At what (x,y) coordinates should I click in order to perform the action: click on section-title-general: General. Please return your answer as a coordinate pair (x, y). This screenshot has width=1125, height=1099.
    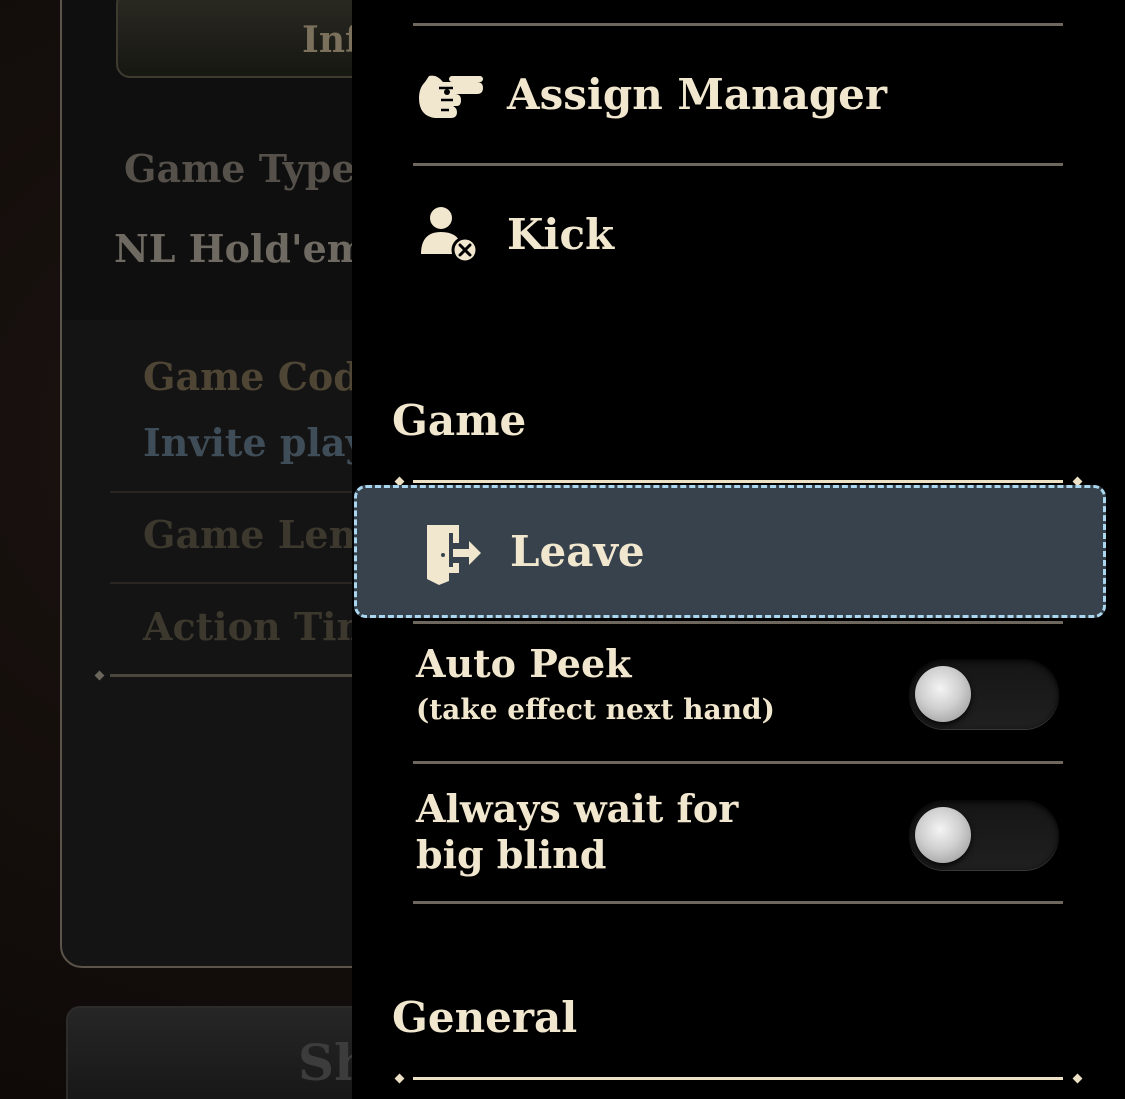
    Looking at the image, I should click on (485, 1017).